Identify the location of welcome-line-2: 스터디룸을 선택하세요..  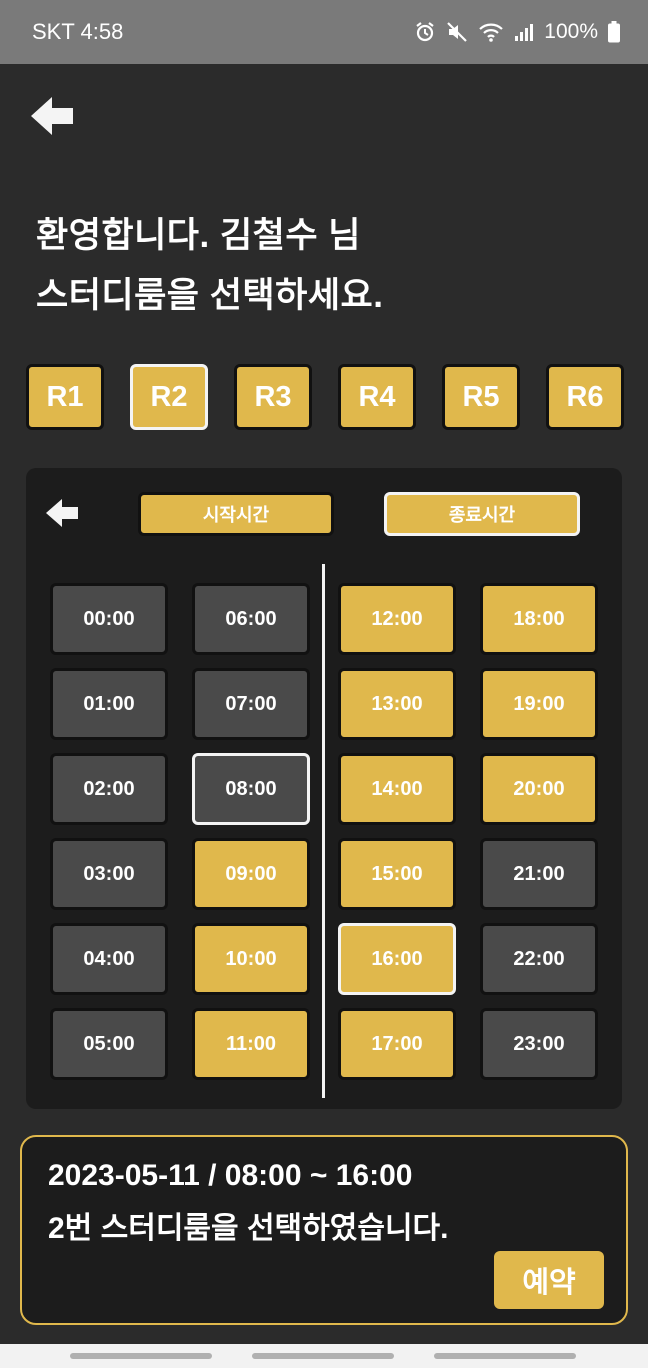
(210, 295).